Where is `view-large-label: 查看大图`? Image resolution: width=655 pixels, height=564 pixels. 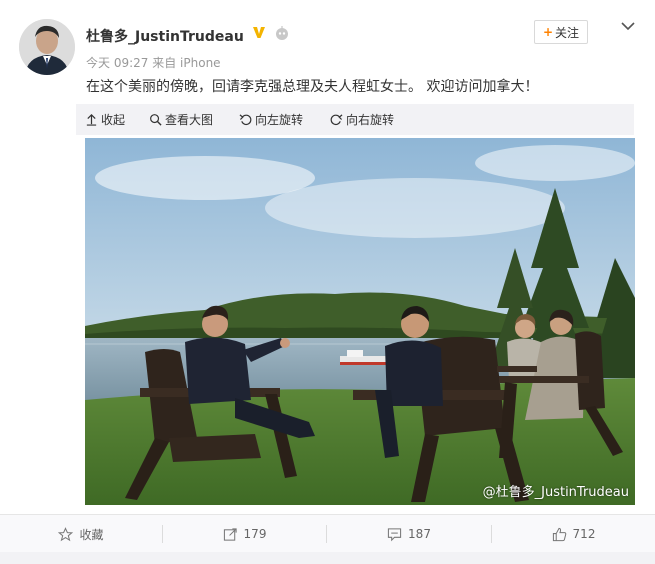
view-large-label: 查看大图 is located at coordinates (189, 120).